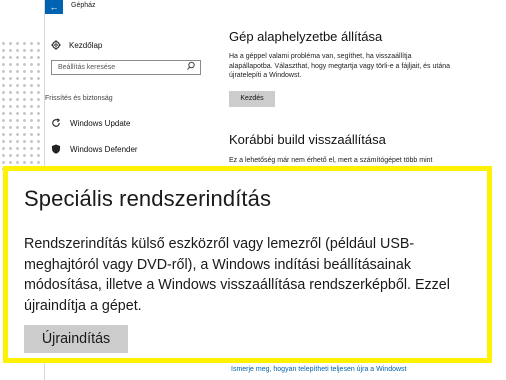 Image resolution: width=506 pixels, height=380 pixels. What do you see at coordinates (83, 5) in the screenshot?
I see `app-title: Gépház` at bounding box center [83, 5].